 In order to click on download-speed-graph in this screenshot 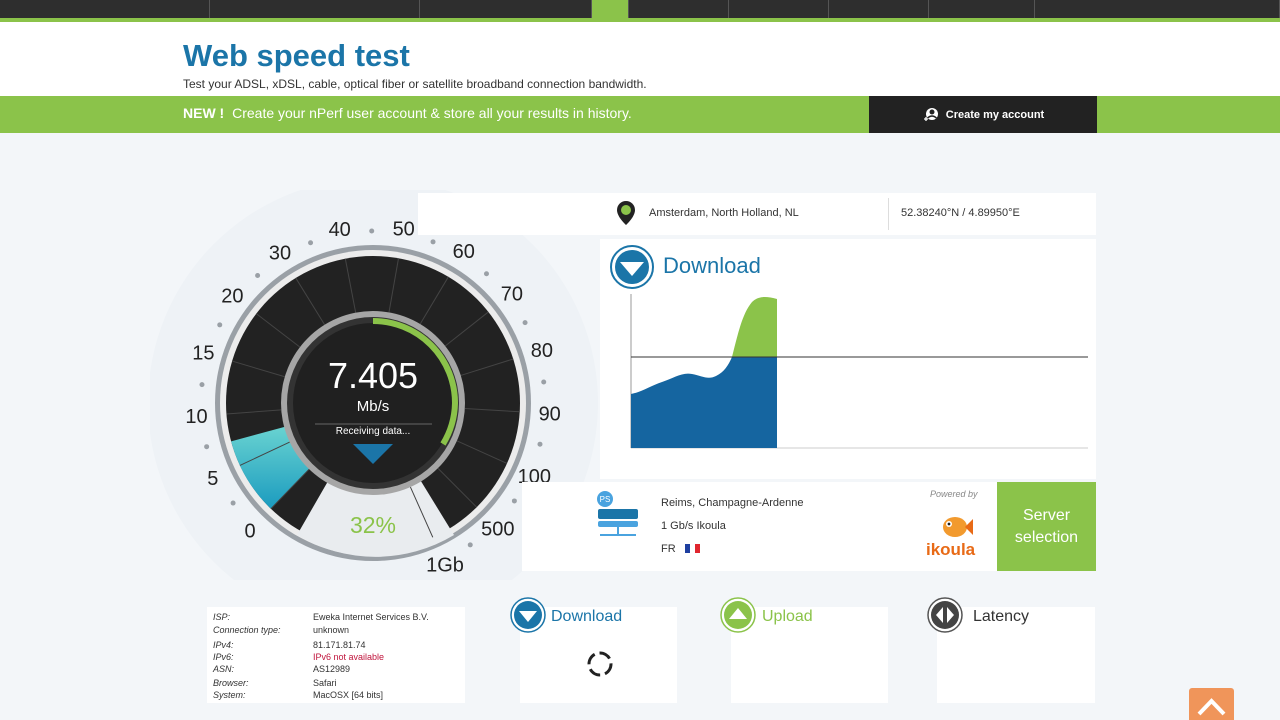, I will do `click(859, 371)`.